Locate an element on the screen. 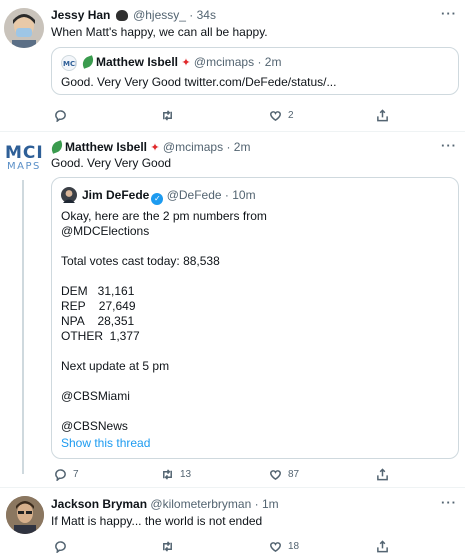 This screenshot has width=465, height=557. timestamp: · 2m is located at coordinates (238, 147).